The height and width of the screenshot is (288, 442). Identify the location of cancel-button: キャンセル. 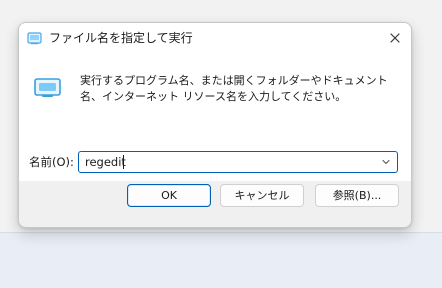
(262, 195).